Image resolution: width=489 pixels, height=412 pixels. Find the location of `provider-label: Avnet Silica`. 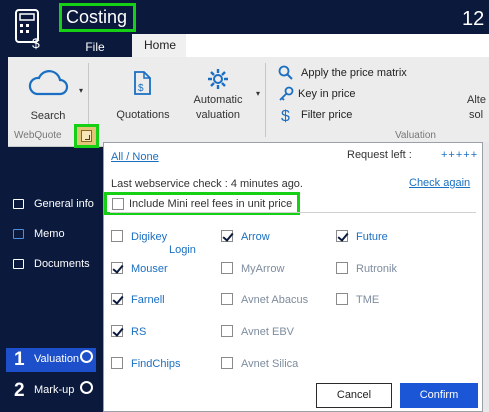

provider-label: Avnet Silica is located at coordinates (270, 364).